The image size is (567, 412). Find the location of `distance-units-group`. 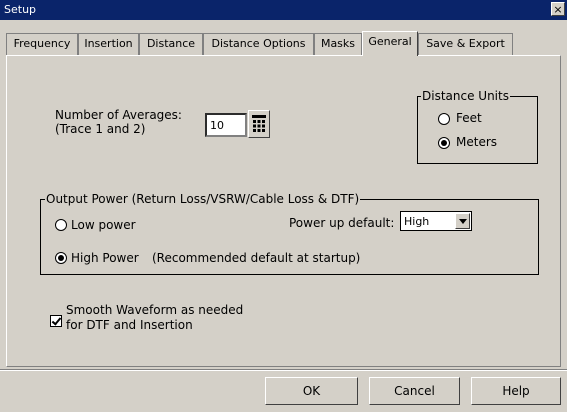

distance-units-group is located at coordinates (477, 130).